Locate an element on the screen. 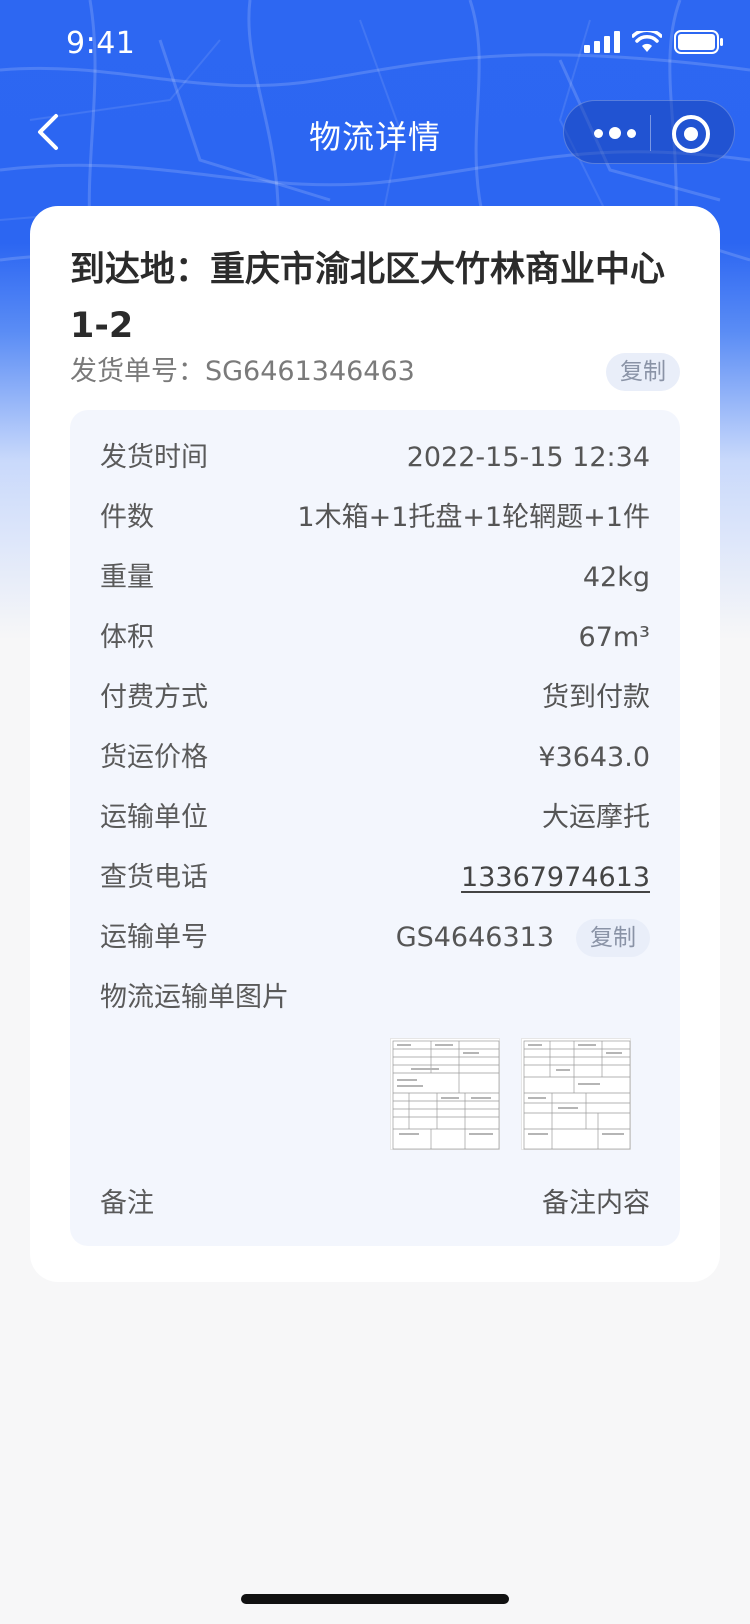  status-time: 9:41 is located at coordinates (101, 43).